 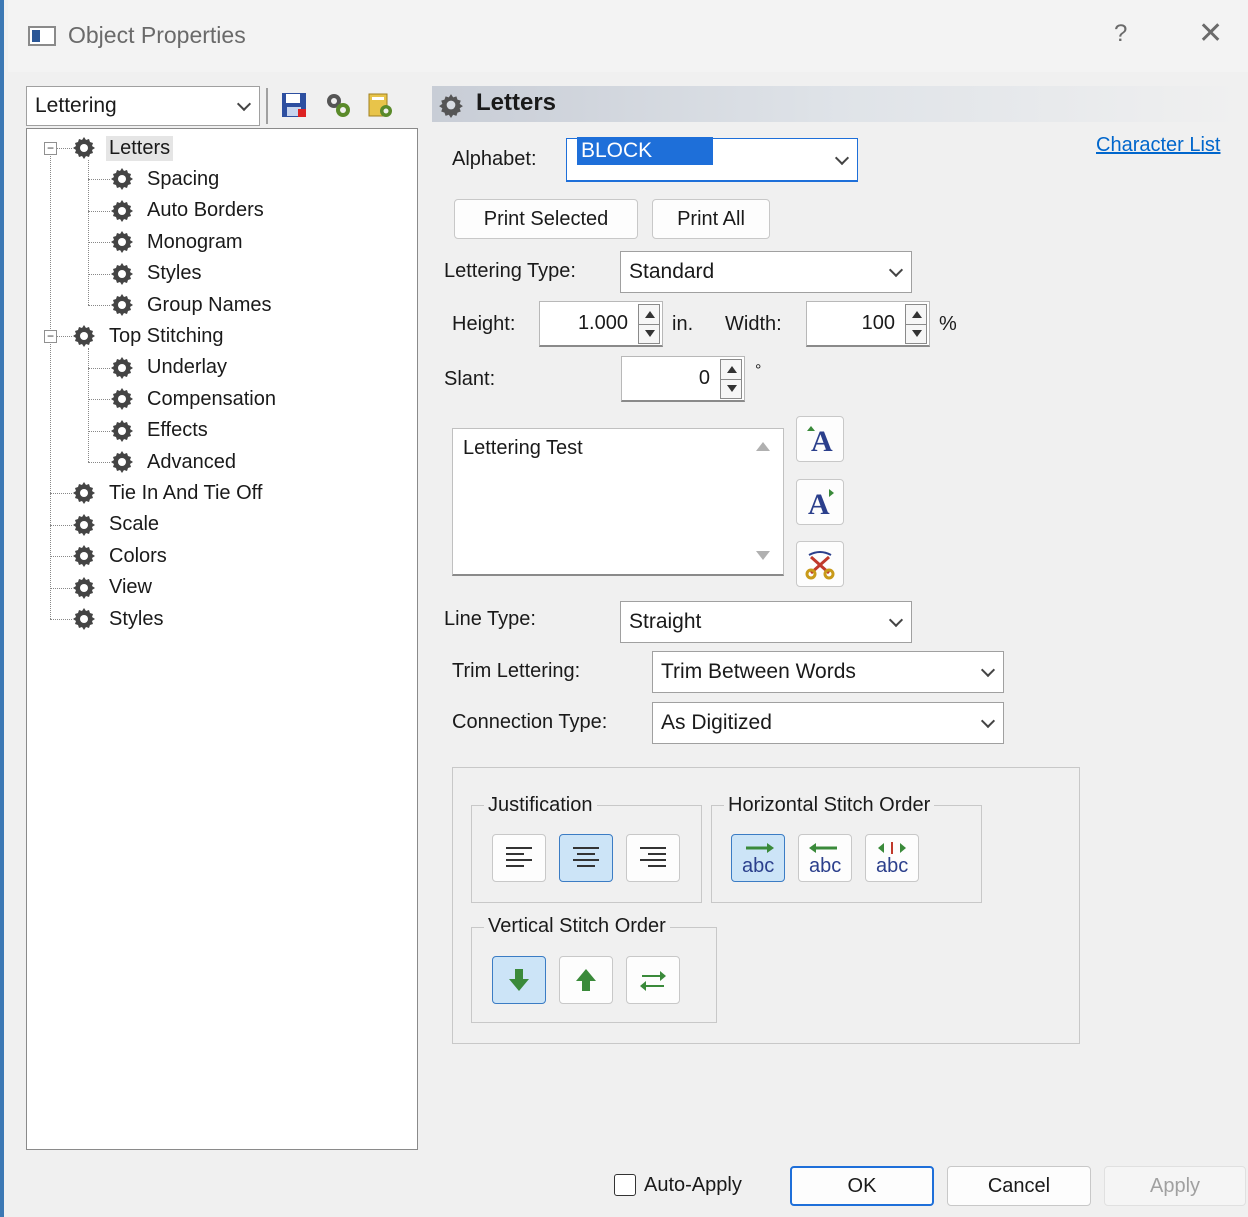 What do you see at coordinates (294, 105) in the screenshot?
I see `save-icon` at bounding box center [294, 105].